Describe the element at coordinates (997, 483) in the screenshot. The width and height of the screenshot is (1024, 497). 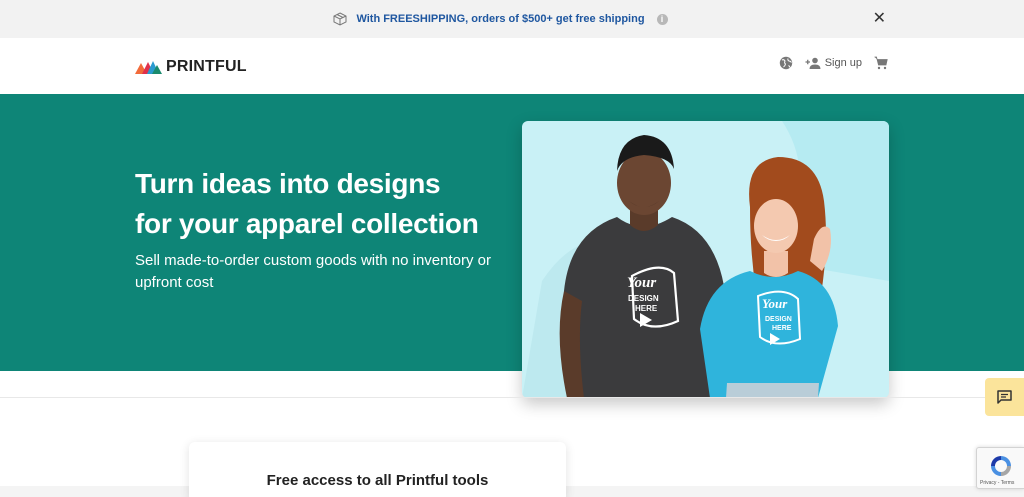
I see `recaptcha-text: Privacy - Terms` at that location.